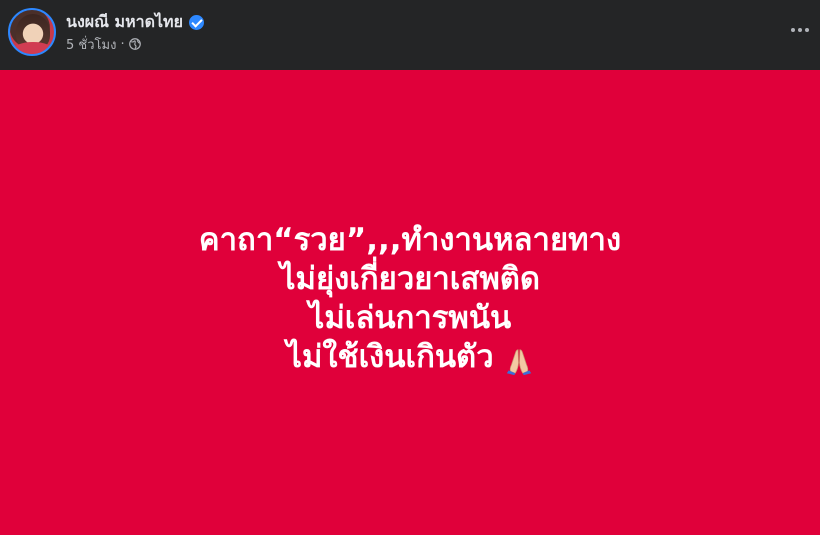 The width and height of the screenshot is (820, 535). I want to click on folded-hands-icon, so click(518, 362).